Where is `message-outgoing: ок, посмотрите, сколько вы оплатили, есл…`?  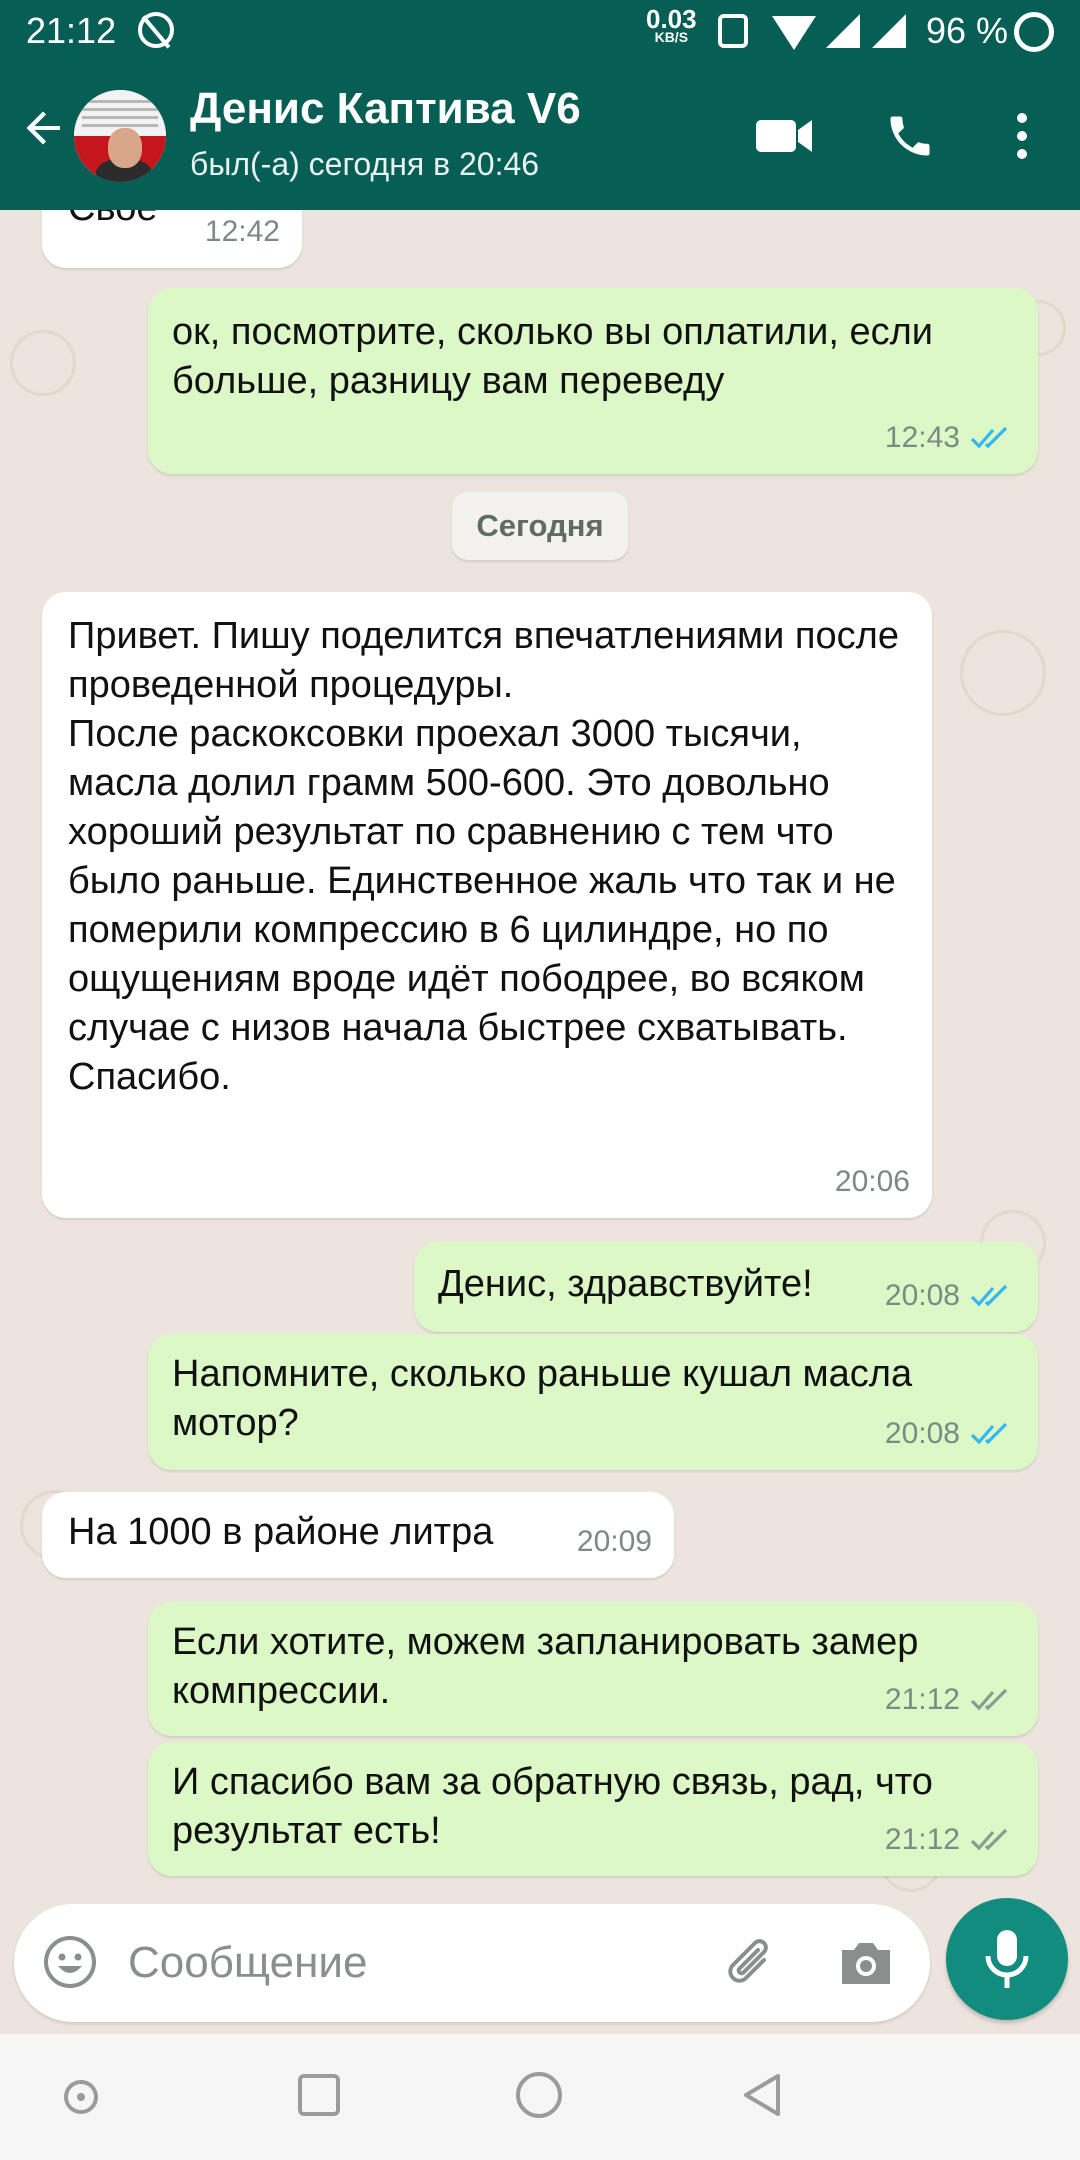 message-outgoing: ок, посмотрите, сколько вы оплатили, есл… is located at coordinates (593, 381).